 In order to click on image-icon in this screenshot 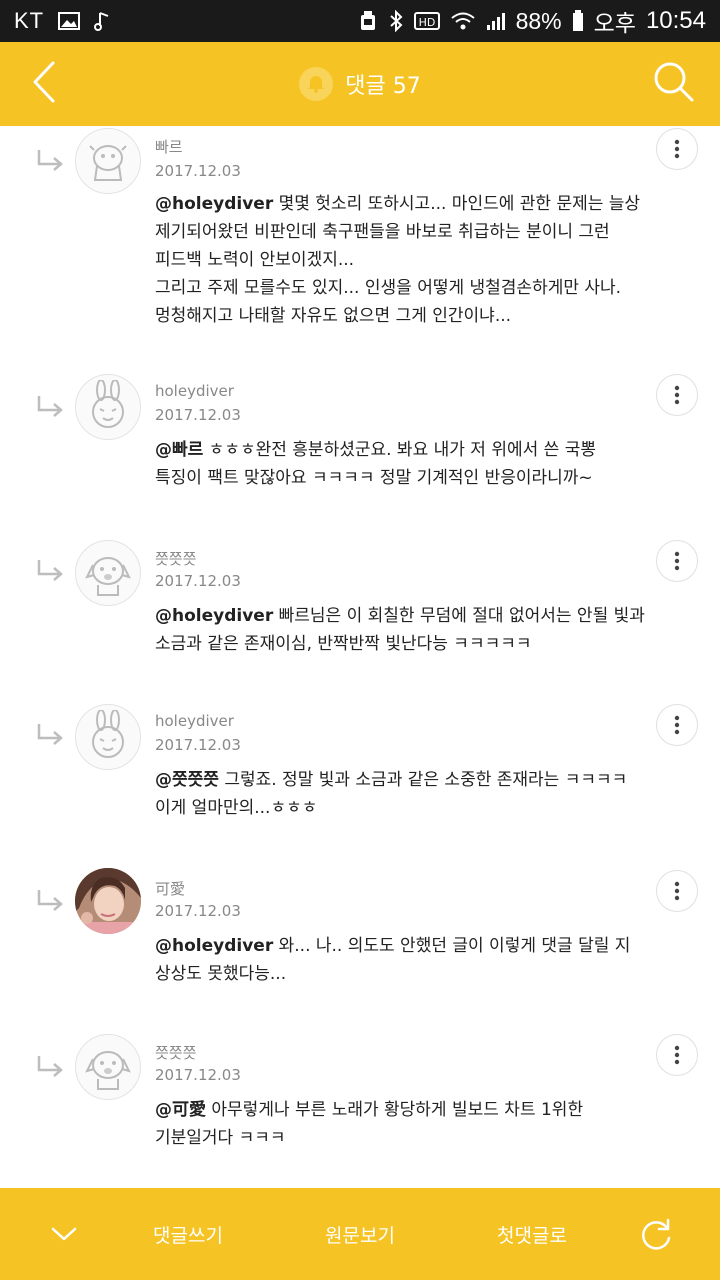, I will do `click(69, 21)`.